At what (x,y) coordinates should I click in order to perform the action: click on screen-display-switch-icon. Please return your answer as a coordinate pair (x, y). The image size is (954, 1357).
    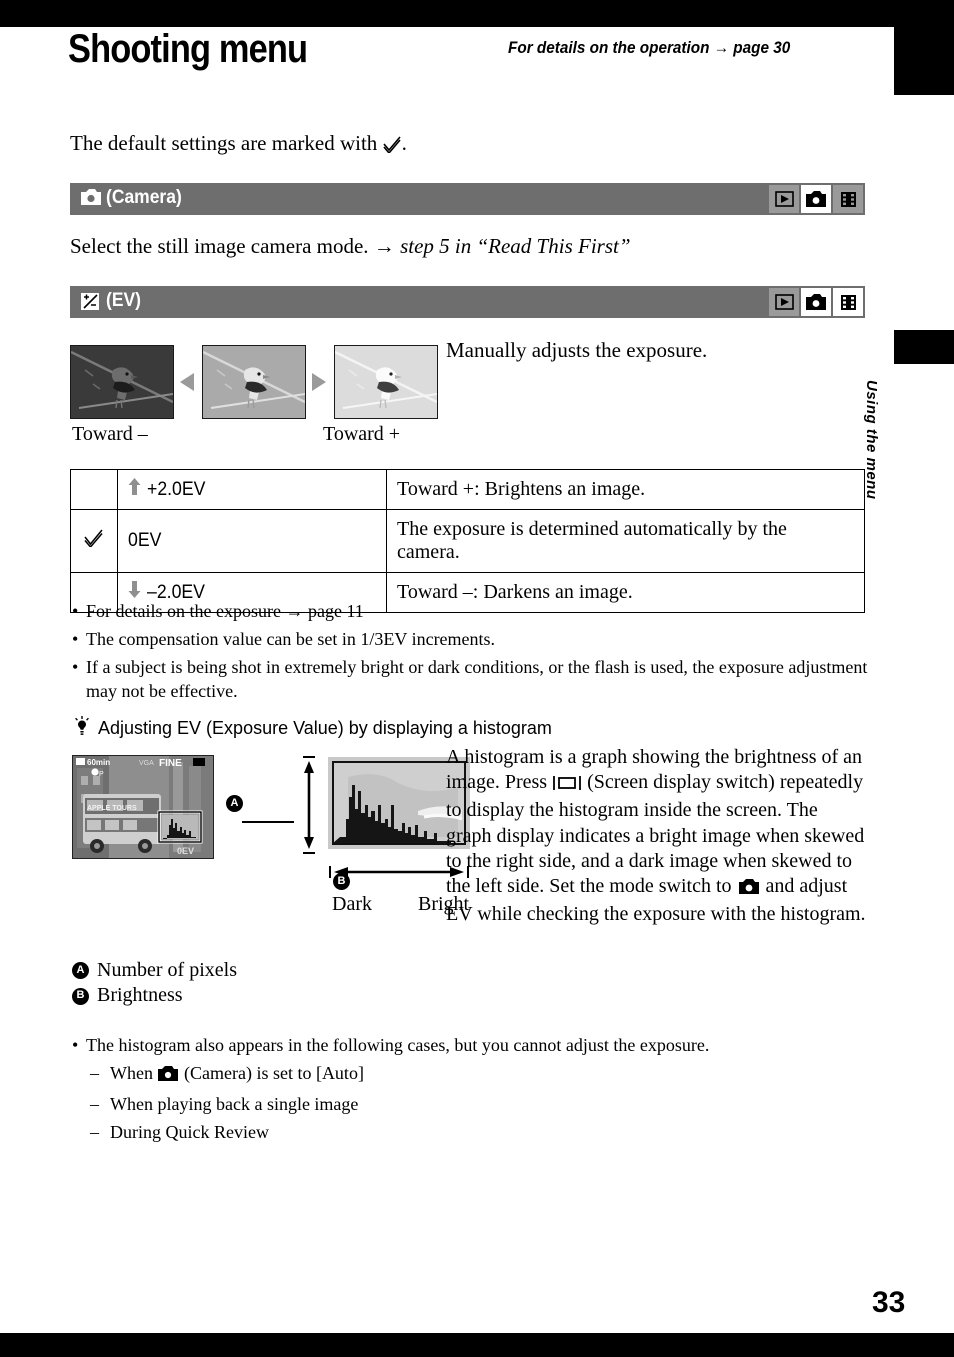
    Looking at the image, I should click on (567, 785).